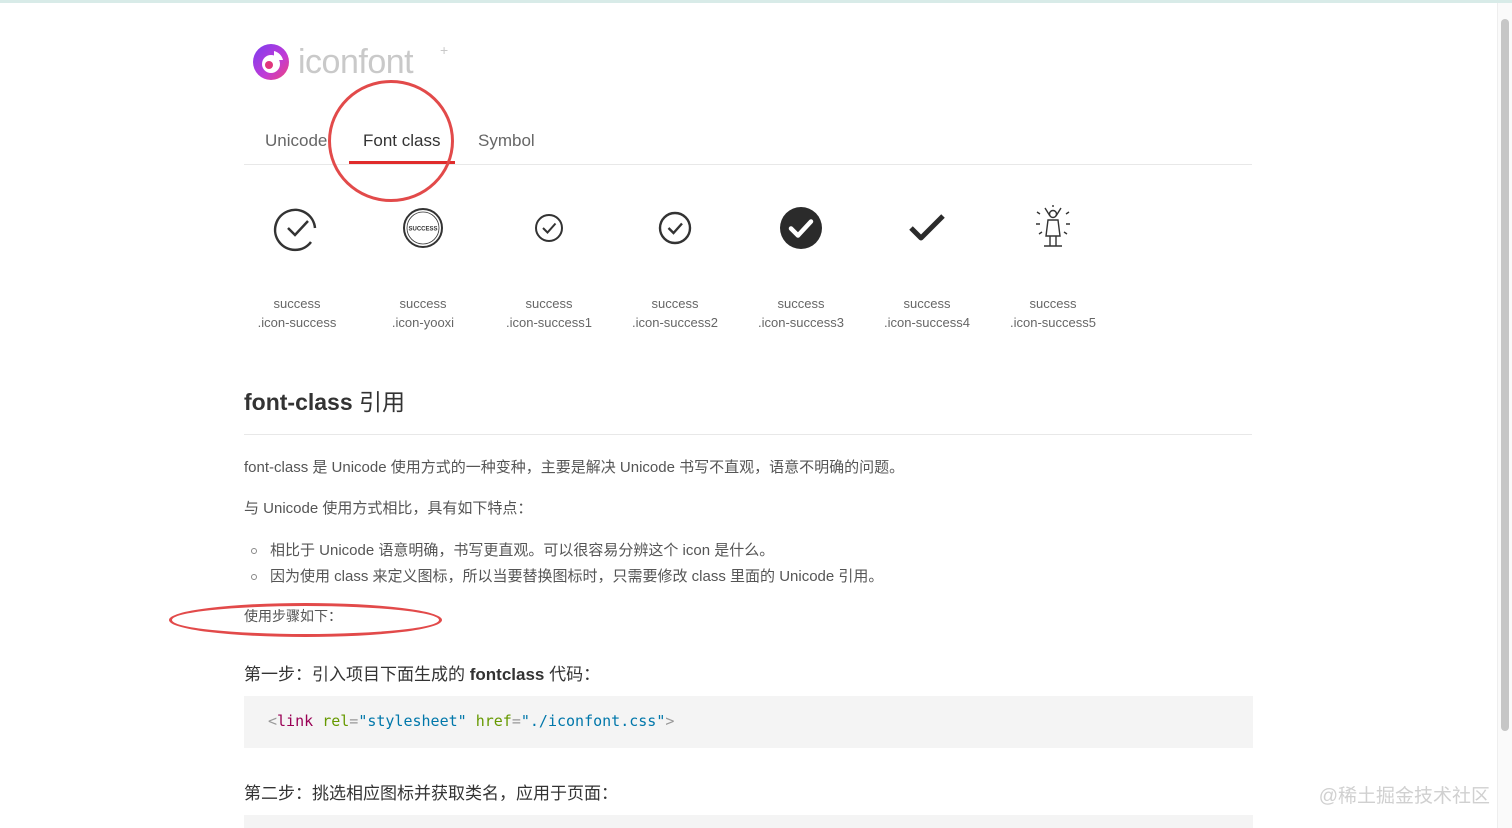  Describe the element at coordinates (549, 228) in the screenshot. I see `circle-check-thin-icon` at that location.